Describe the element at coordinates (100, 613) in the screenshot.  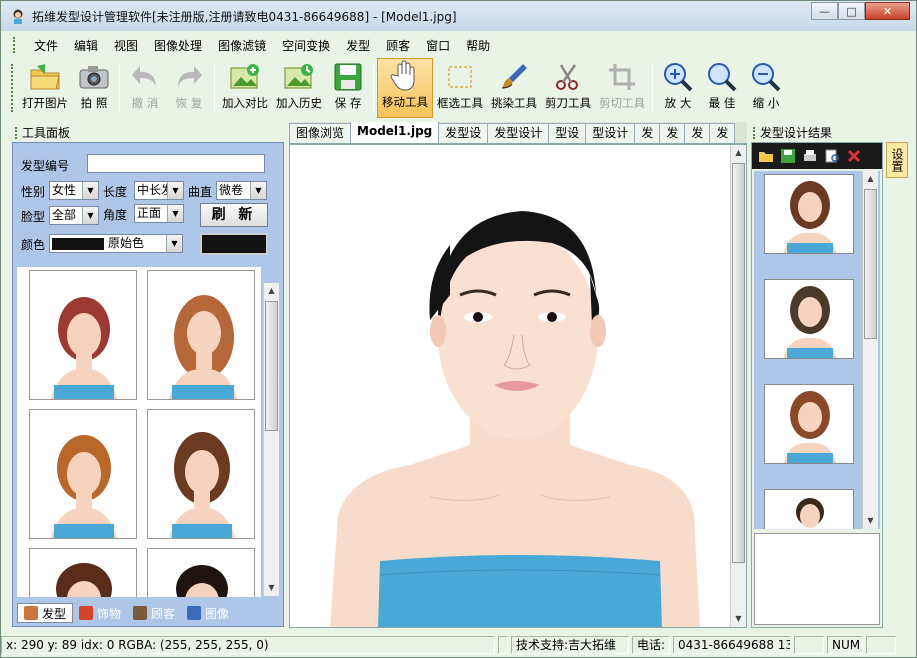
I see `tab-accessory: 饰物` at that location.